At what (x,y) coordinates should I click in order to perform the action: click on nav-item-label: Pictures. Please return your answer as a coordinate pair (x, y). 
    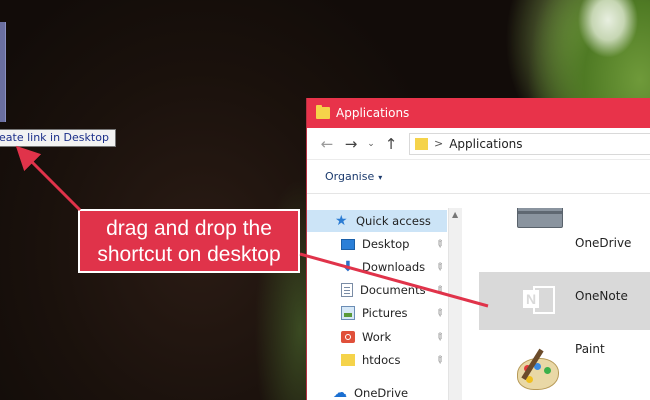
    Looking at the image, I should click on (385, 313).